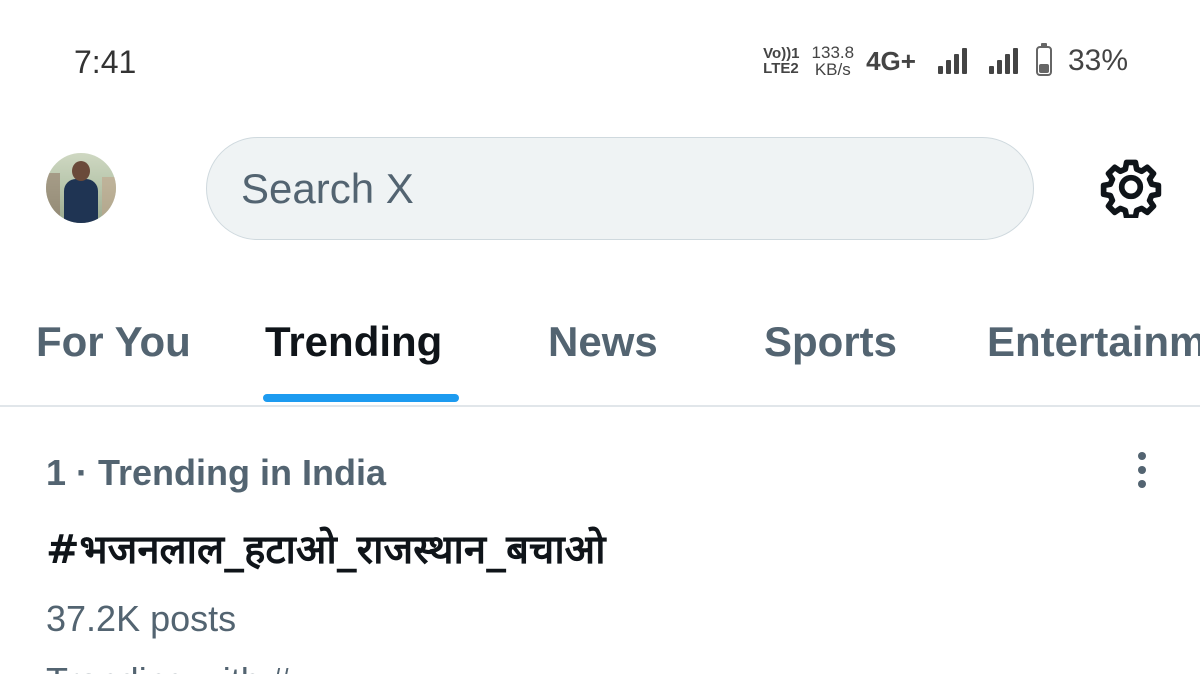  Describe the element at coordinates (1131, 188) in the screenshot. I see `gear-icon` at that location.